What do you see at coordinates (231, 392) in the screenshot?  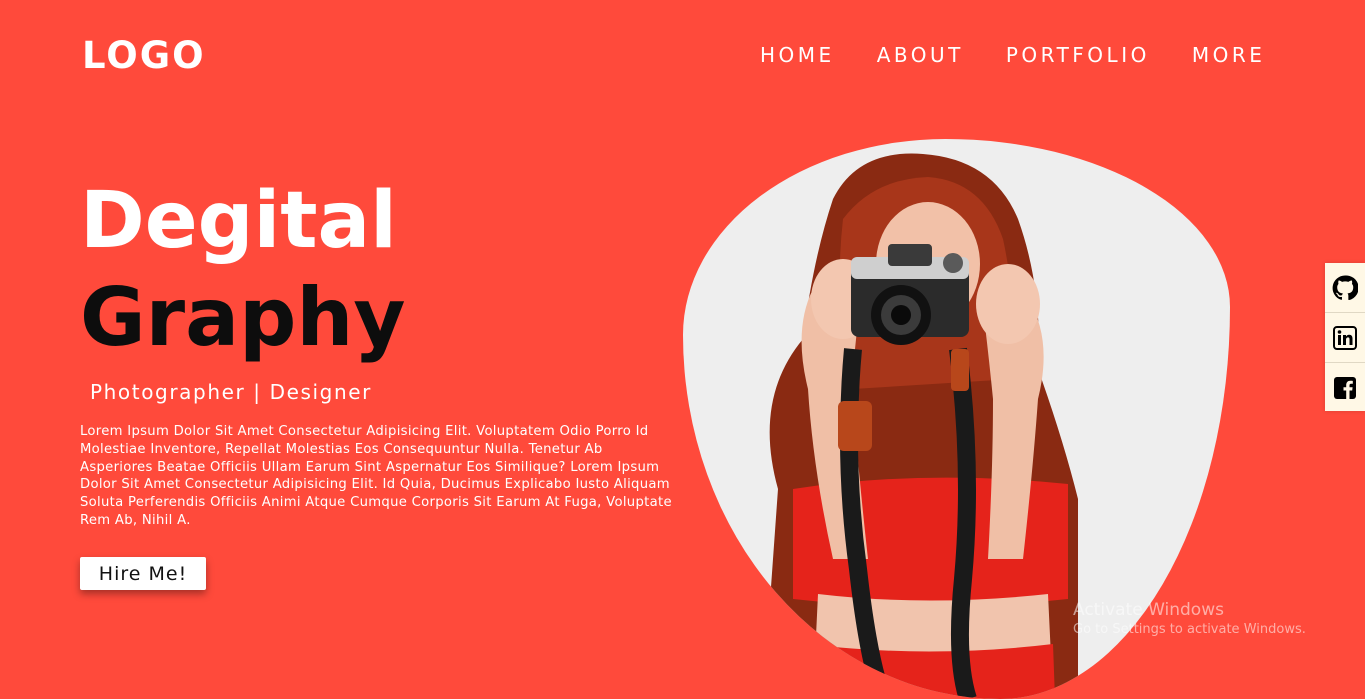 I see `hero-subtitle: Photographer | Designer` at bounding box center [231, 392].